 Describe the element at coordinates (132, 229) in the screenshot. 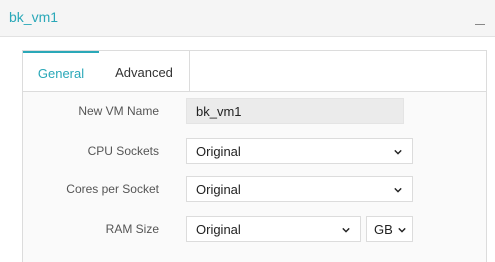

I see `ram-size-label: RAM Size` at that location.